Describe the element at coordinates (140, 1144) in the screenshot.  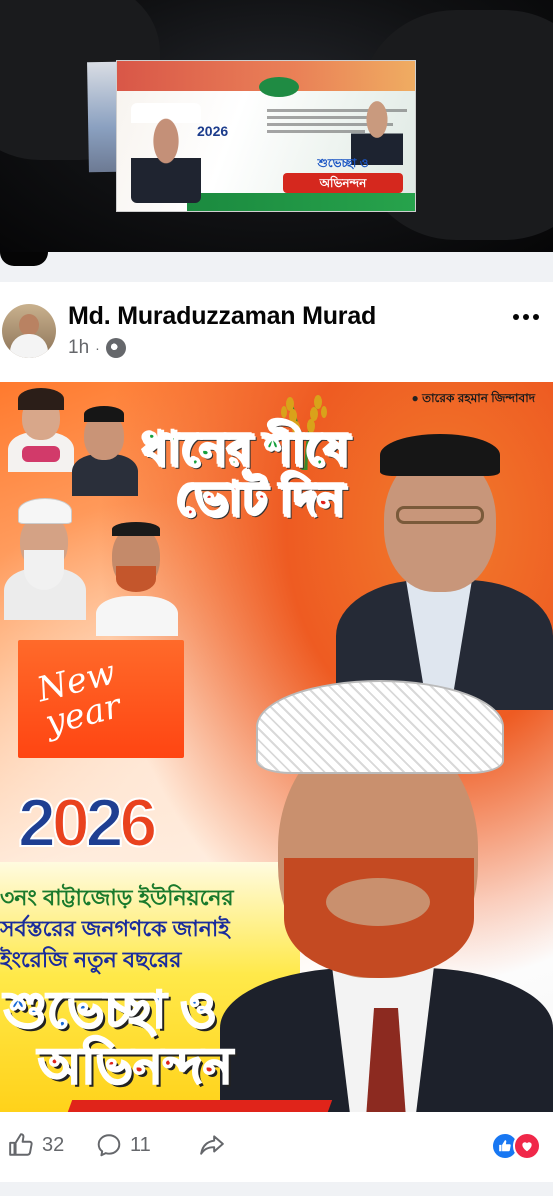
I see `comment-count: 11` at that location.